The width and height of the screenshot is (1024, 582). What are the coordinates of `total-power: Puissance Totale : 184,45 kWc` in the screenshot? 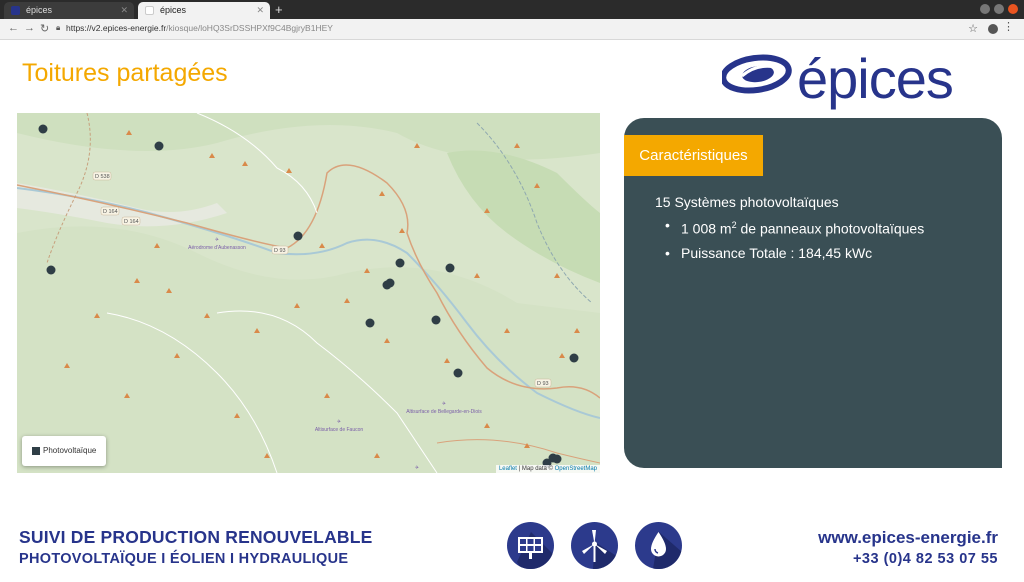 It's located at (777, 252).